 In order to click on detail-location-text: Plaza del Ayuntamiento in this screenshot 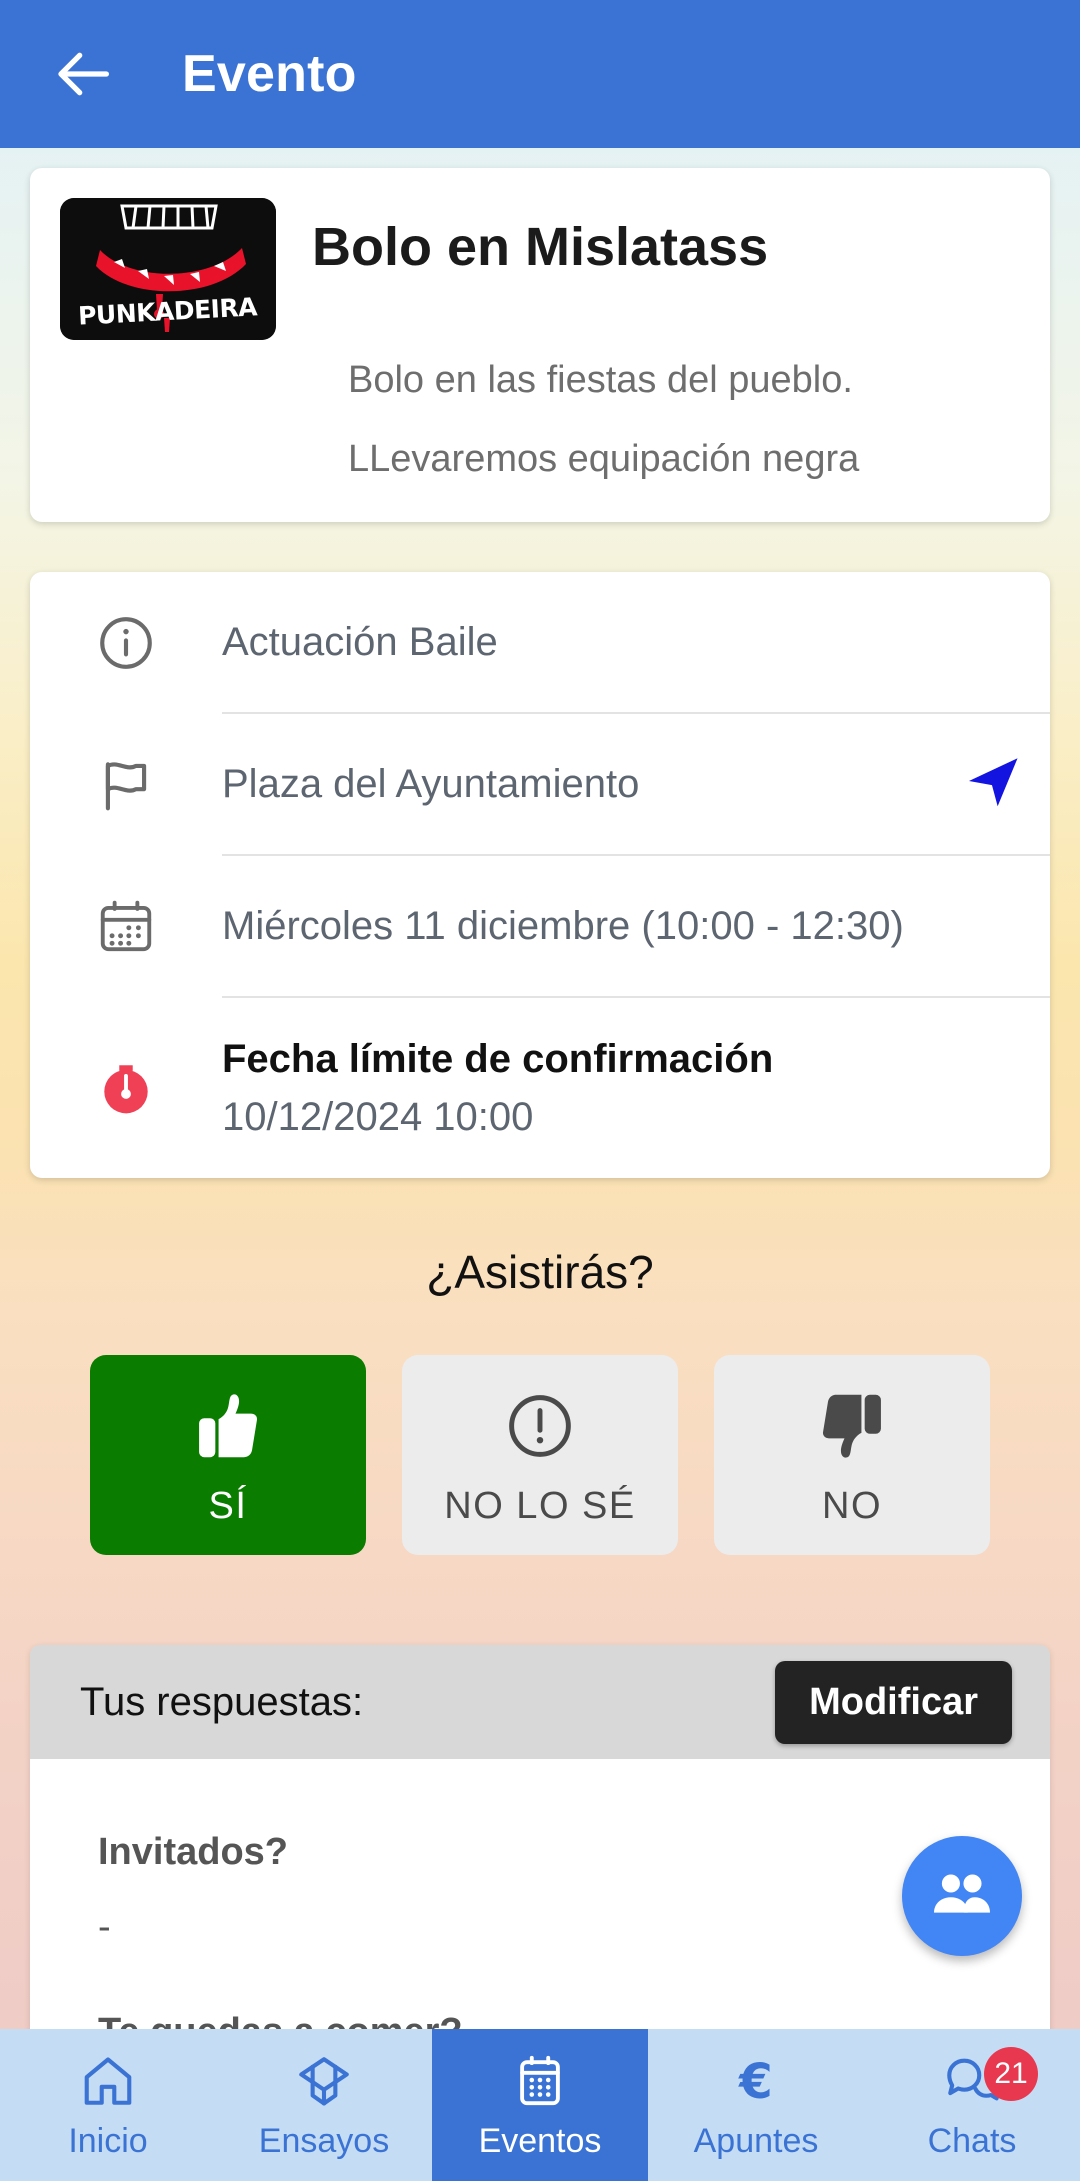, I will do `click(431, 783)`.